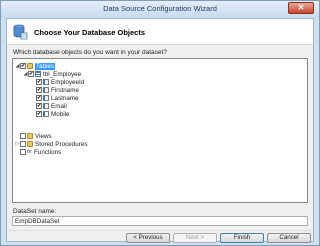 This screenshot has width=320, height=246. What do you see at coordinates (90, 32) in the screenshot?
I see `page-title: Choose Your Database Objects` at bounding box center [90, 32].